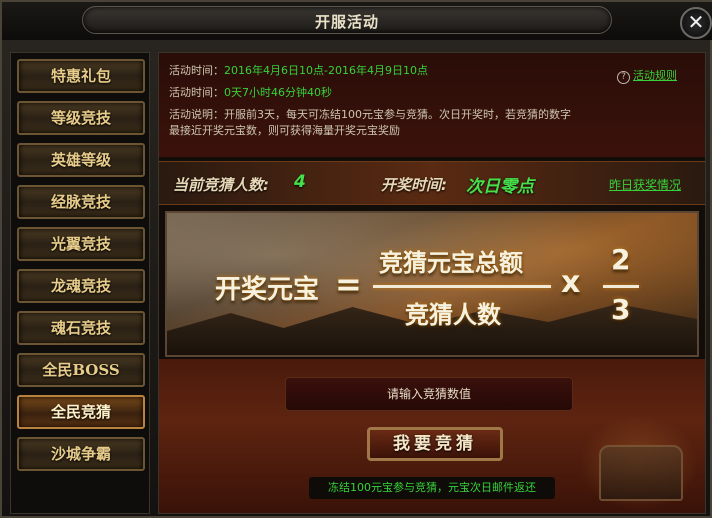 This screenshot has width=712, height=518. Describe the element at coordinates (326, 70) in the screenshot. I see `activity-time-value: 2016年4月6日10点-2016年4月9日10点` at that location.